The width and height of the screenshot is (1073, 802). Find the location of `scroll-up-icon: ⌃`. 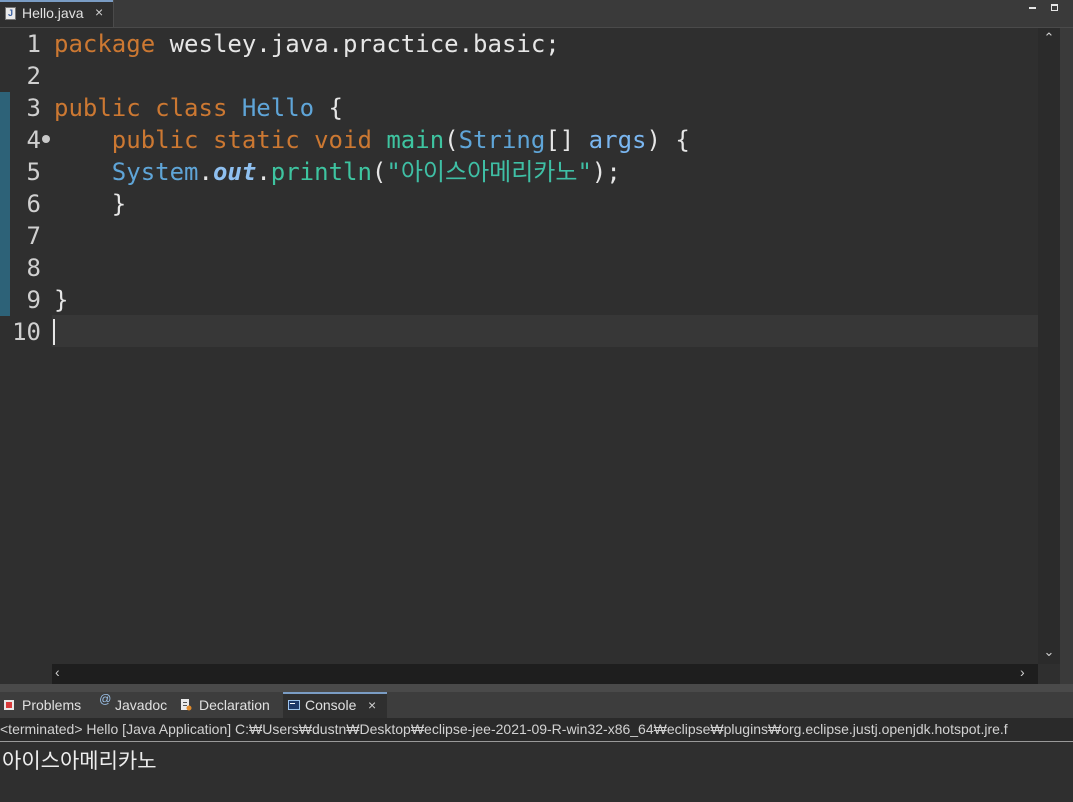

scroll-up-icon: ⌃ is located at coordinates (1049, 38).